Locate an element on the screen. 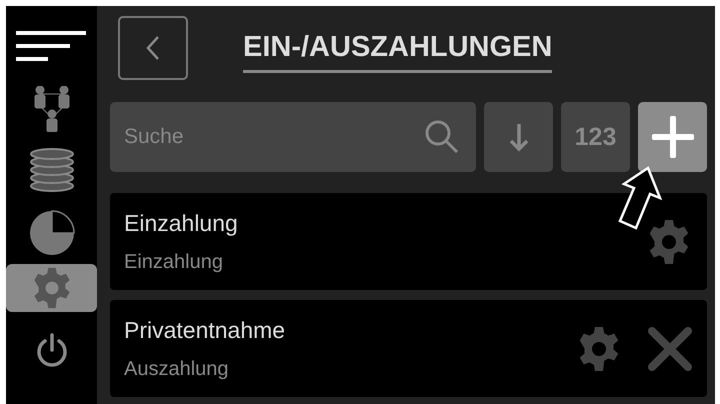  row-title: Privatentnahme is located at coordinates (205, 330).